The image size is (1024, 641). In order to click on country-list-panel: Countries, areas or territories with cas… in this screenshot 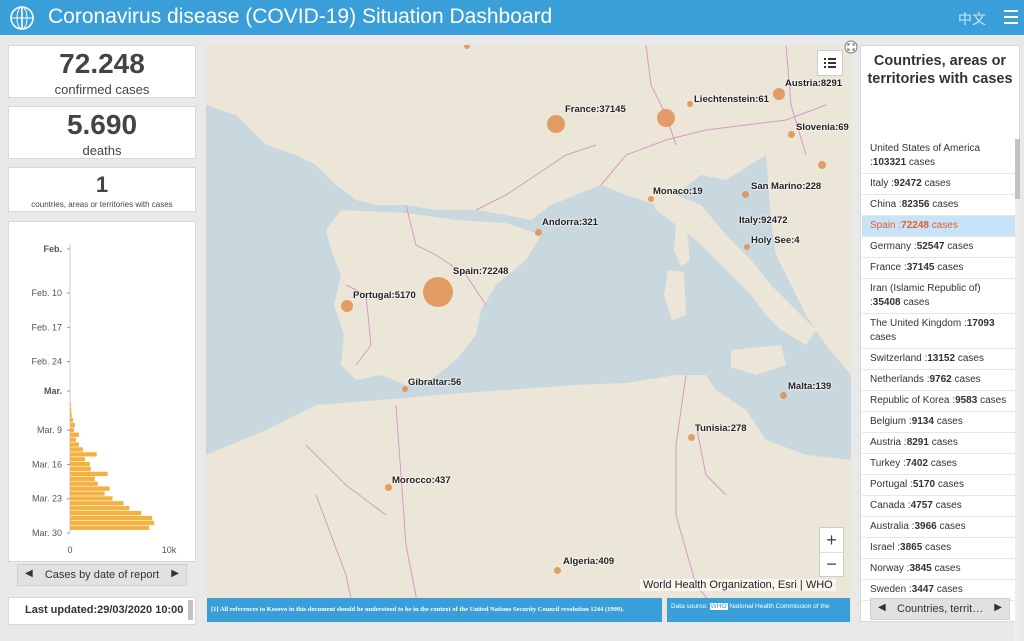, I will do `click(940, 343)`.